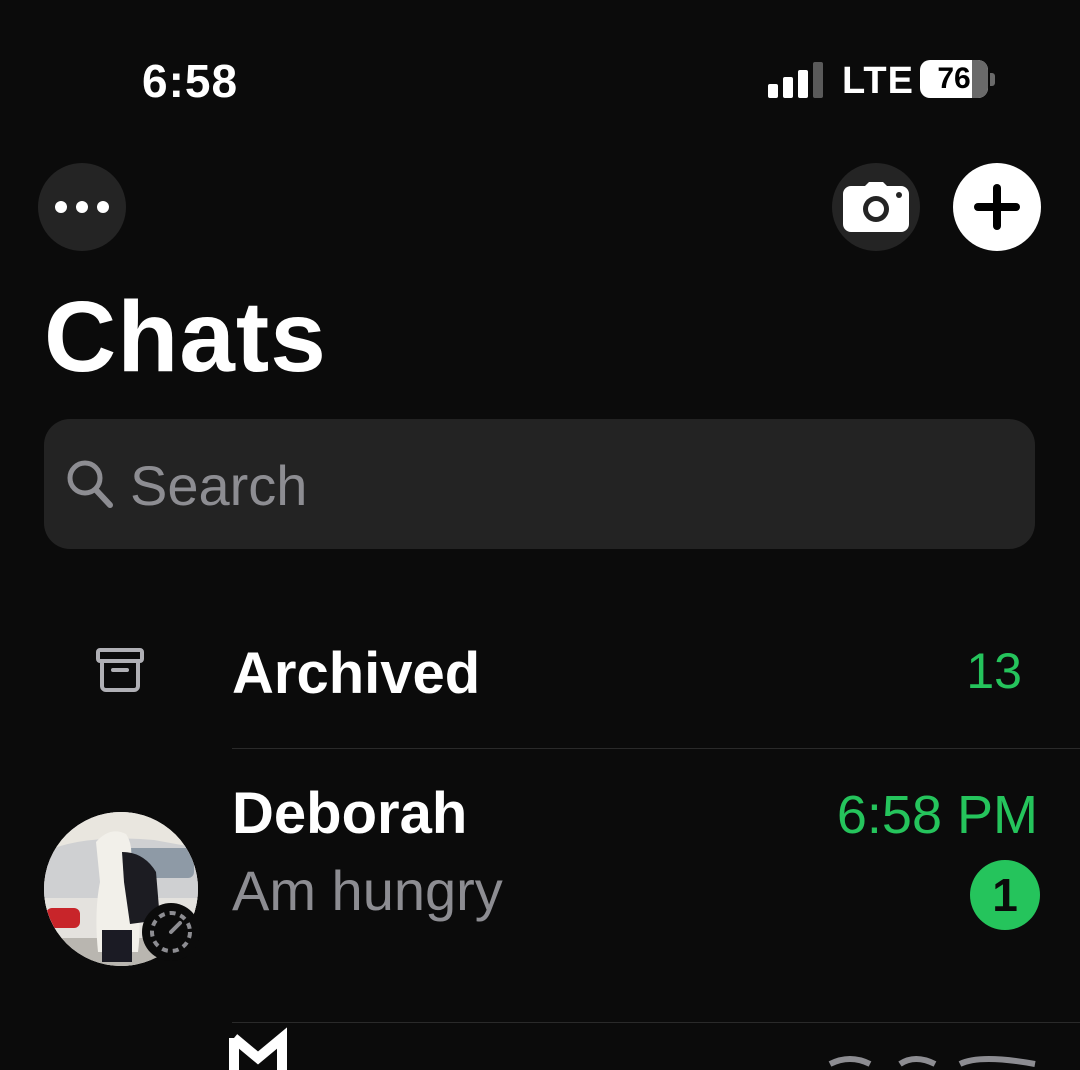 This screenshot has height=1070, width=1080. Describe the element at coordinates (937, 815) in the screenshot. I see `chat-time: 6:58 PM` at that location.